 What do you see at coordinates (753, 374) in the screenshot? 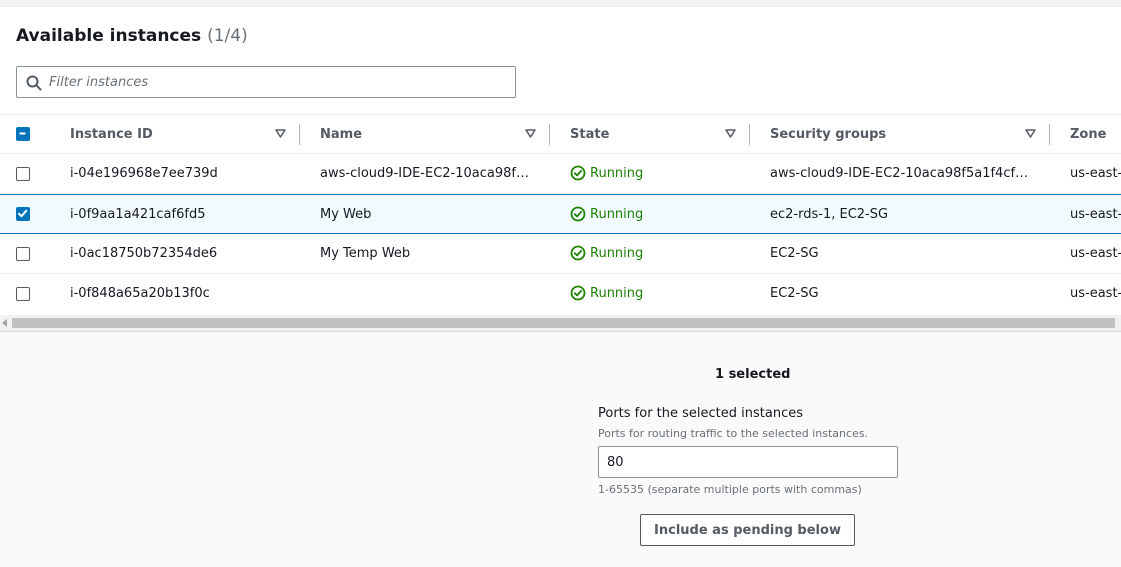
I see `selected-count: 1 selected` at bounding box center [753, 374].